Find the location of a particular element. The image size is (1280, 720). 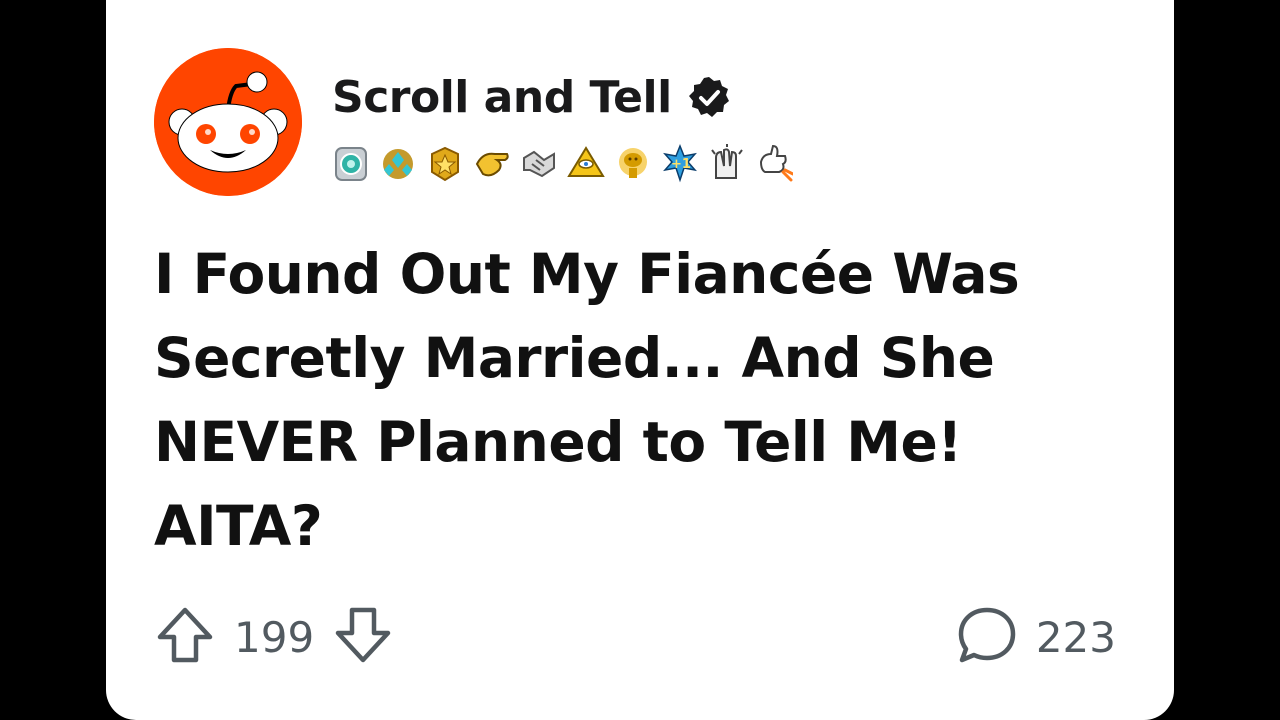

downvote-arrow-icon is located at coordinates (363, 637).